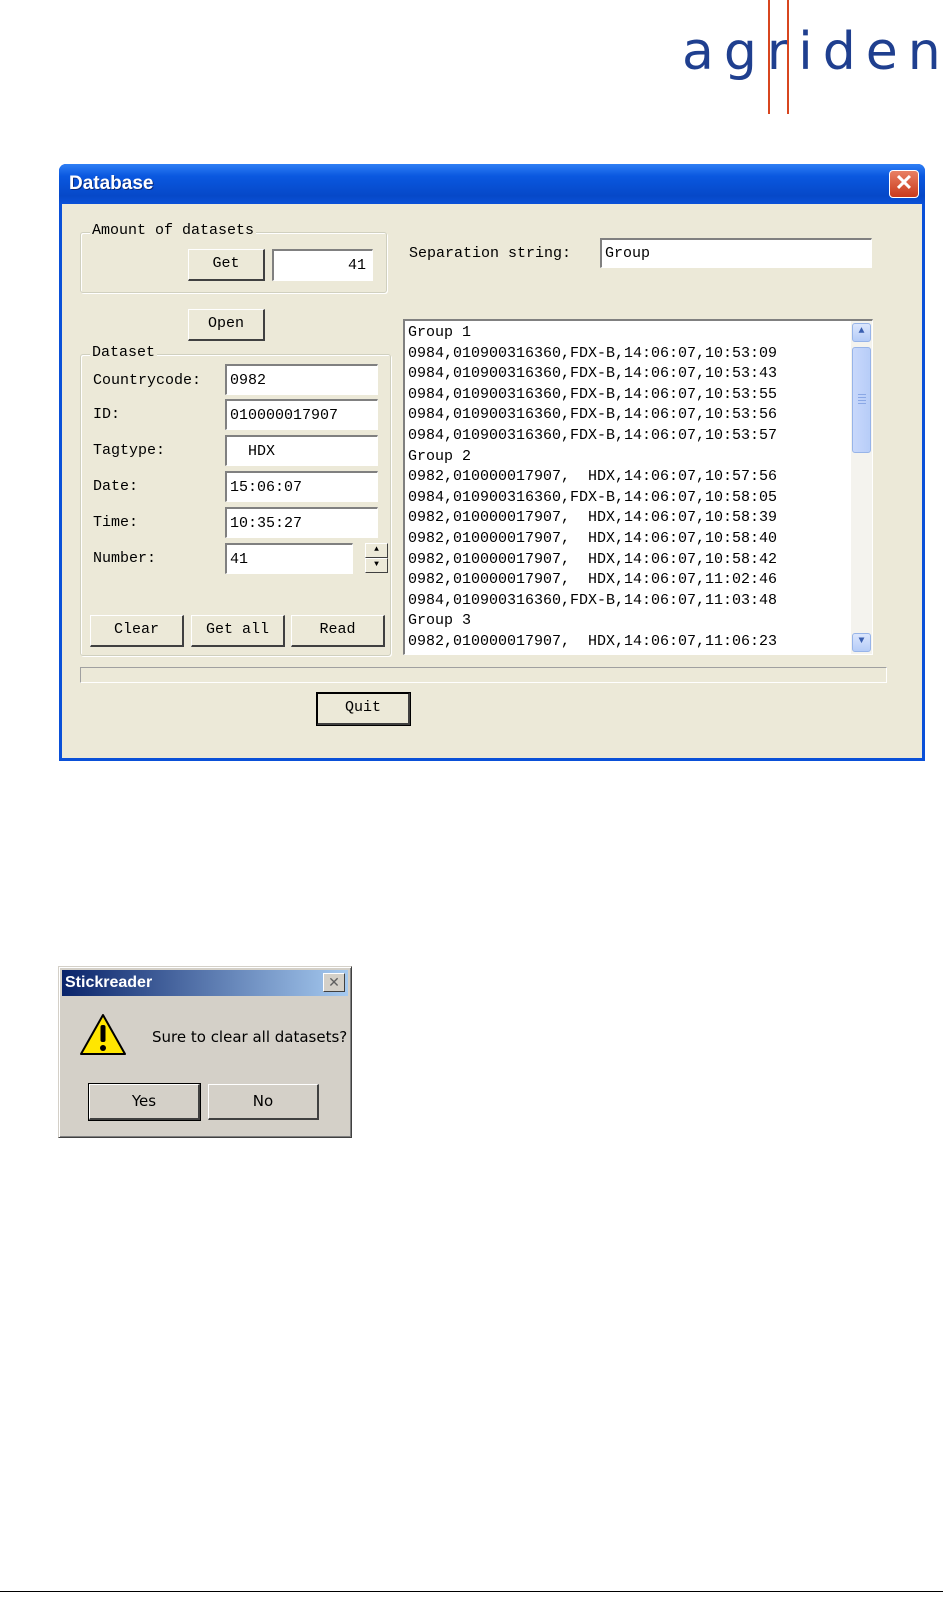 Image resolution: width=943 pixels, height=1601 pixels. What do you see at coordinates (592, 457) in the screenshot?
I see `record-line: Group 2` at bounding box center [592, 457].